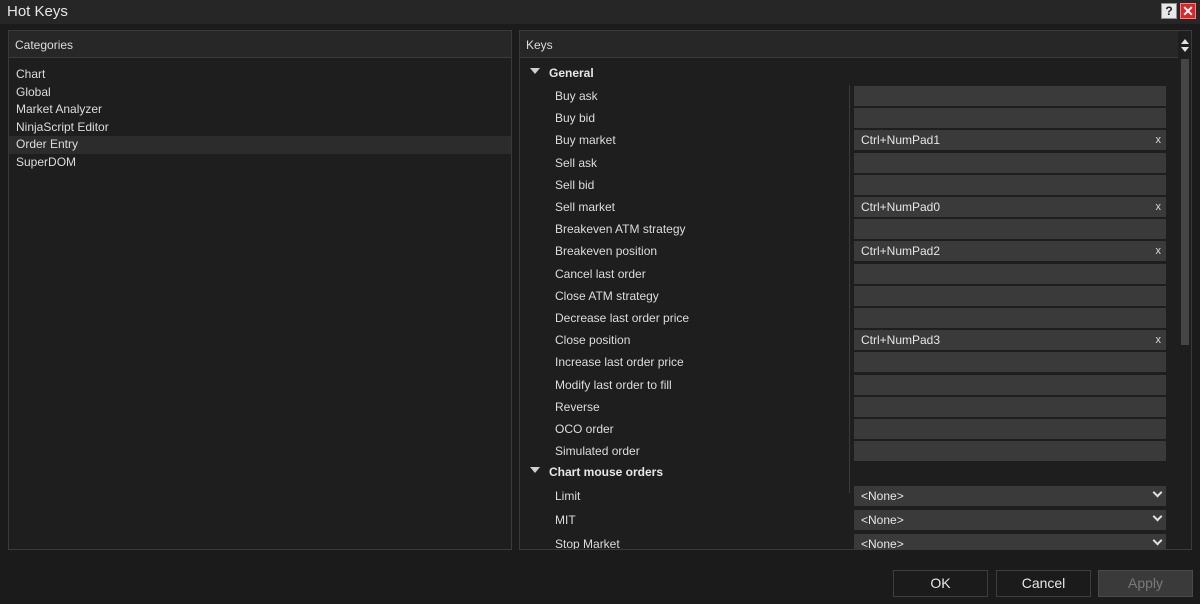 The image size is (1200, 604). Describe the element at coordinates (940, 583) in the screenshot. I see `ok-button: OK` at that location.